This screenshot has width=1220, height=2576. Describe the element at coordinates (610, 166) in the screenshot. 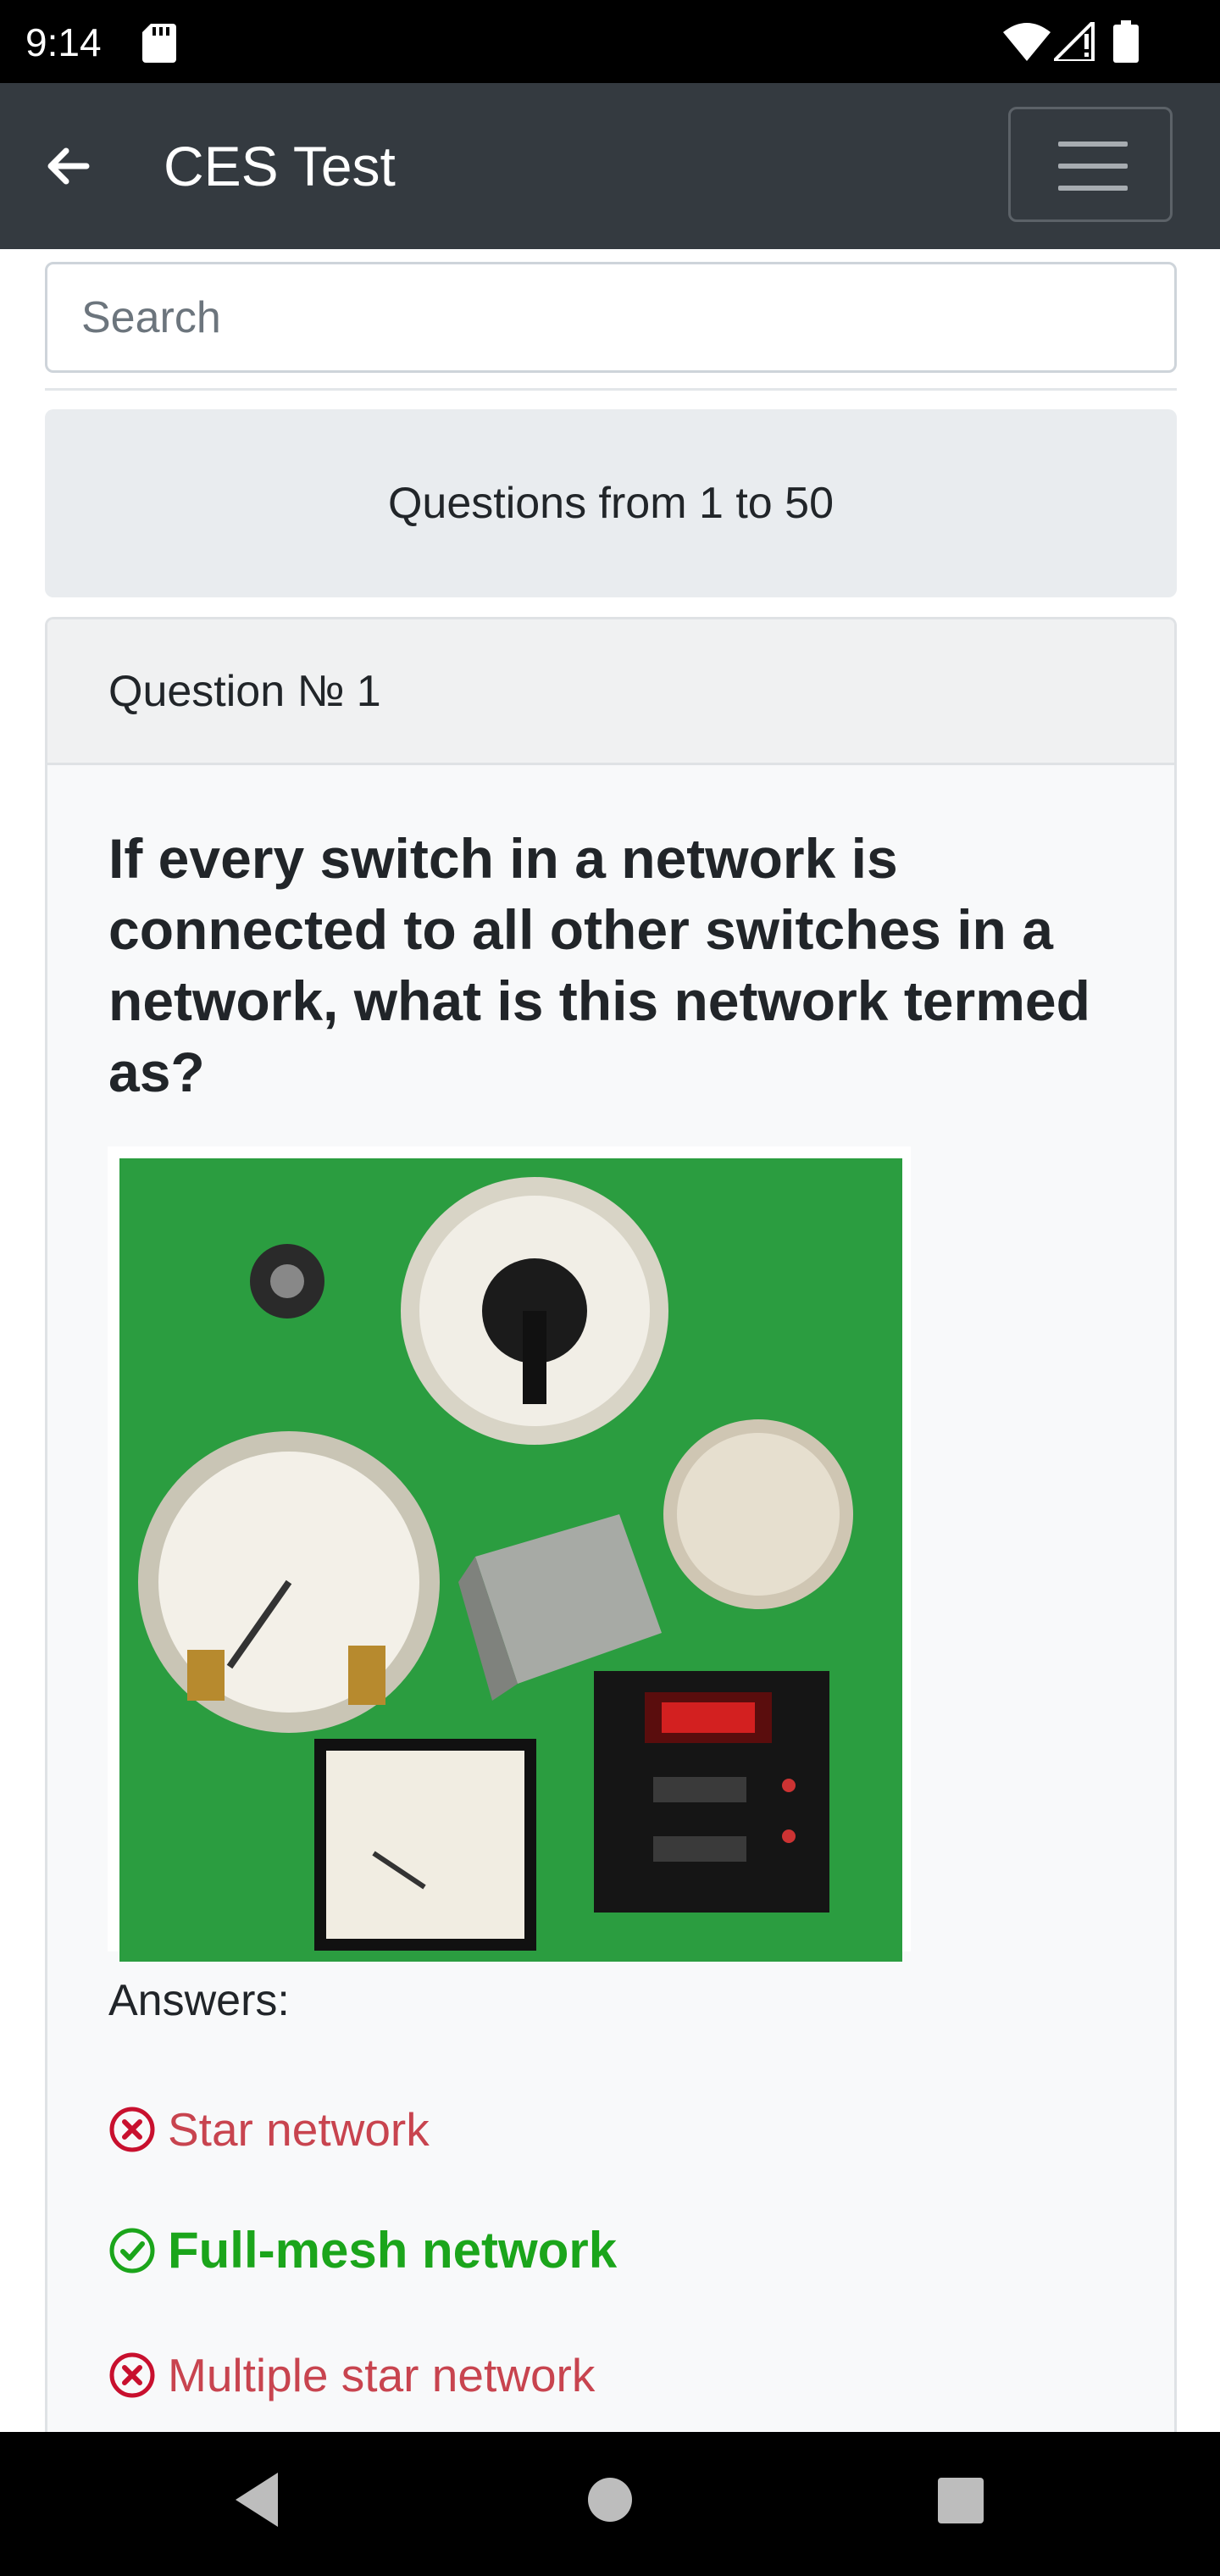

I see `app-bar: CES Test` at that location.